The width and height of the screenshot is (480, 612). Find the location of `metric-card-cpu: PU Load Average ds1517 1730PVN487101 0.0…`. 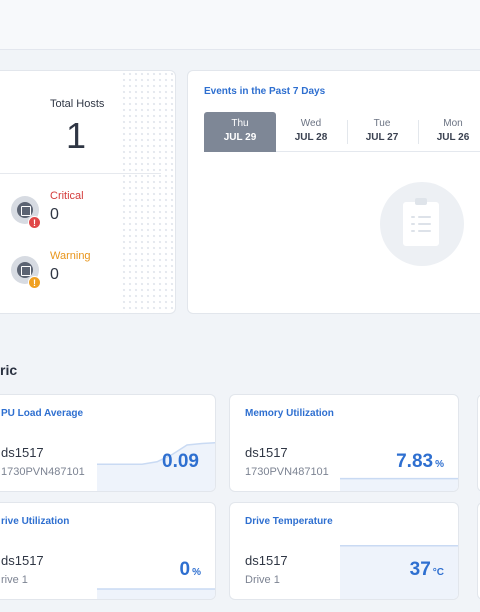

metric-card-cpu: PU Load Average ds1517 1730PVN487101 0.0… is located at coordinates (108, 443).